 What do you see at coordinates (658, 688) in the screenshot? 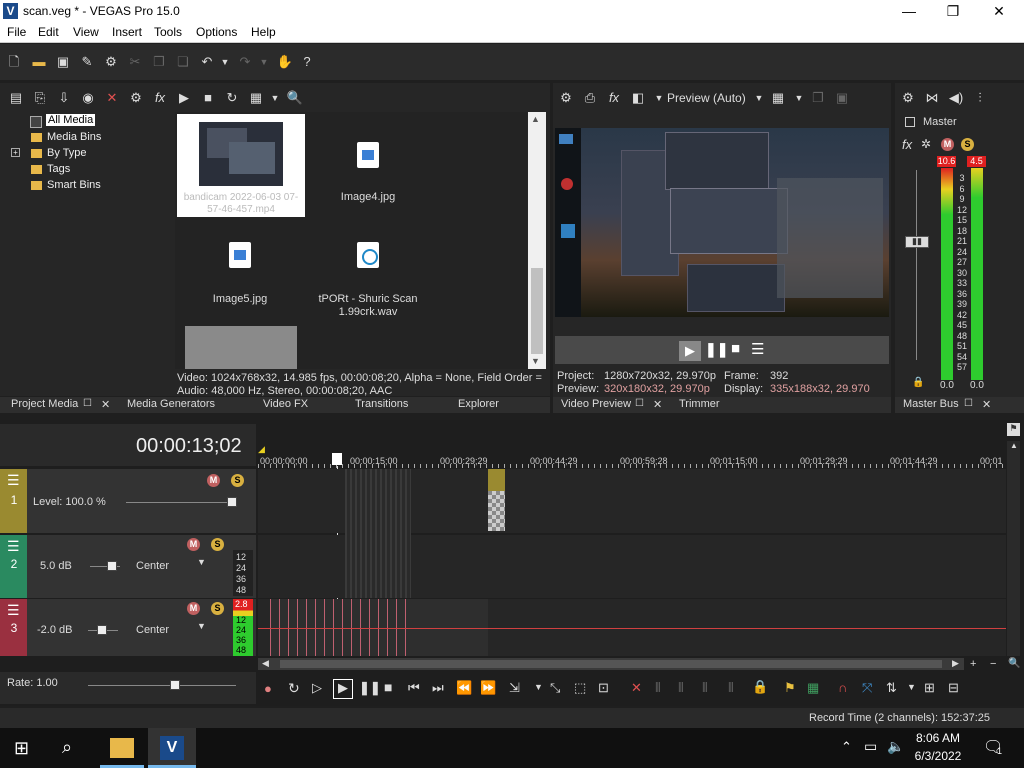
I see `trim-icon: ⦀` at bounding box center [658, 688].